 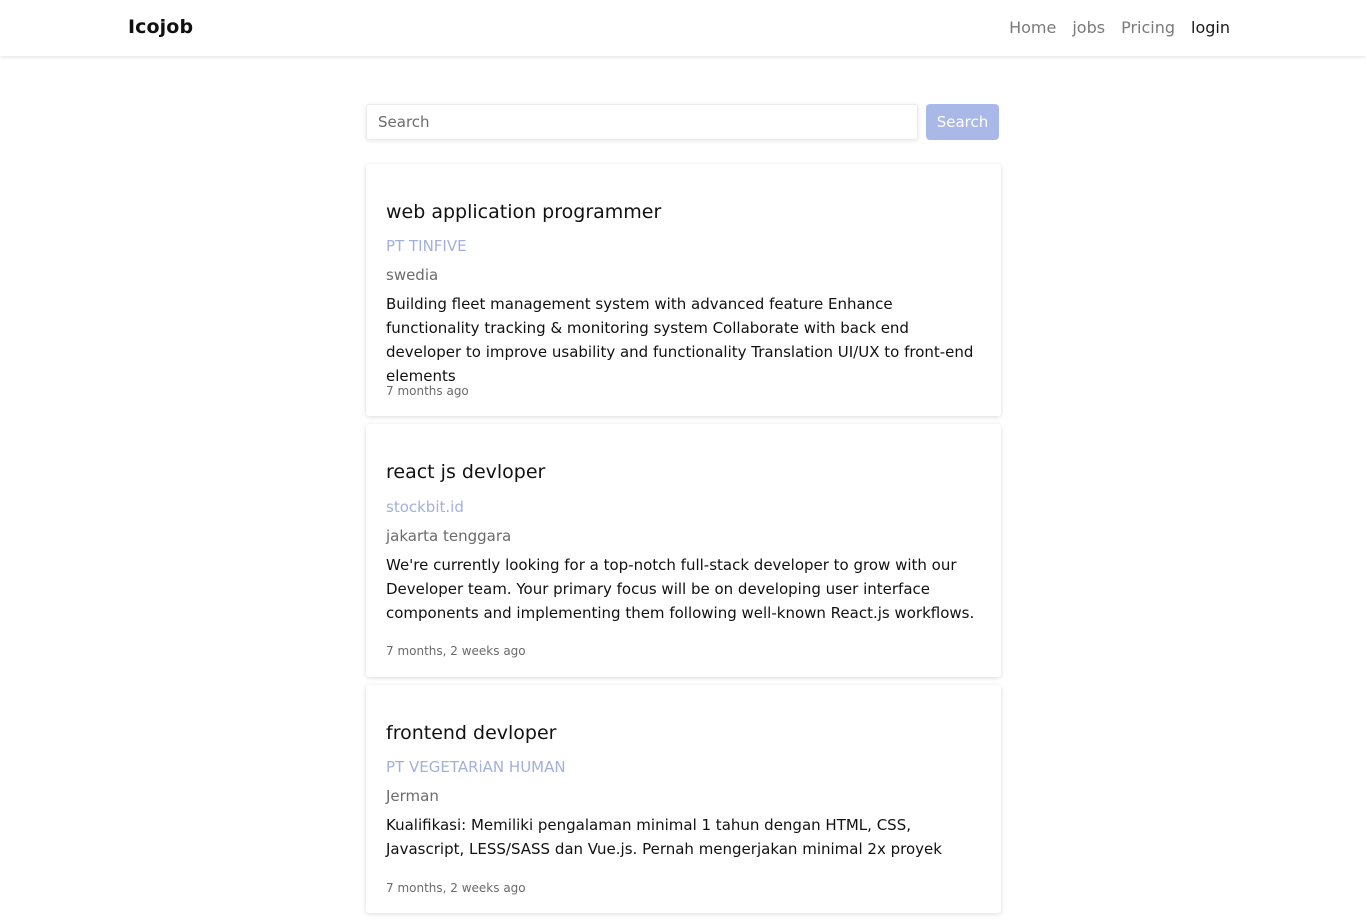 I want to click on job-company-link: PT VEGETARiAN HUMAN, so click(x=476, y=767).